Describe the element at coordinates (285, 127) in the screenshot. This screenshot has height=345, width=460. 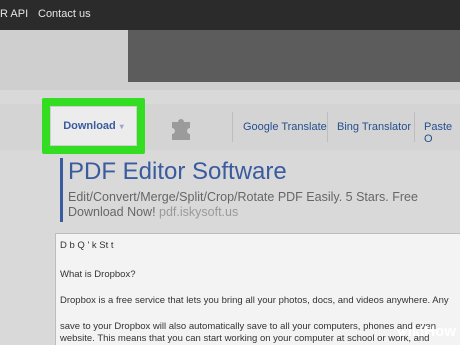
I see `google-translate-link: Google Translate` at that location.